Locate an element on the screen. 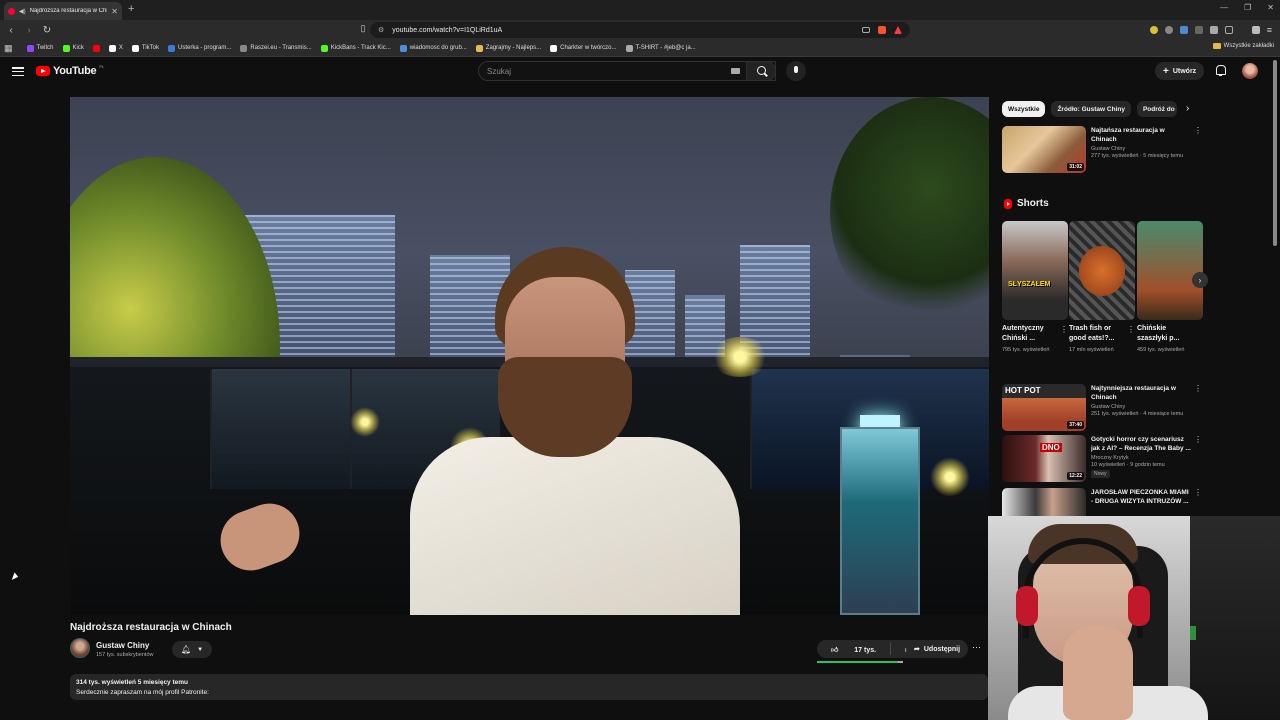 This screenshot has width=1280, height=720. bookmark-item: Kick is located at coordinates (73, 48).